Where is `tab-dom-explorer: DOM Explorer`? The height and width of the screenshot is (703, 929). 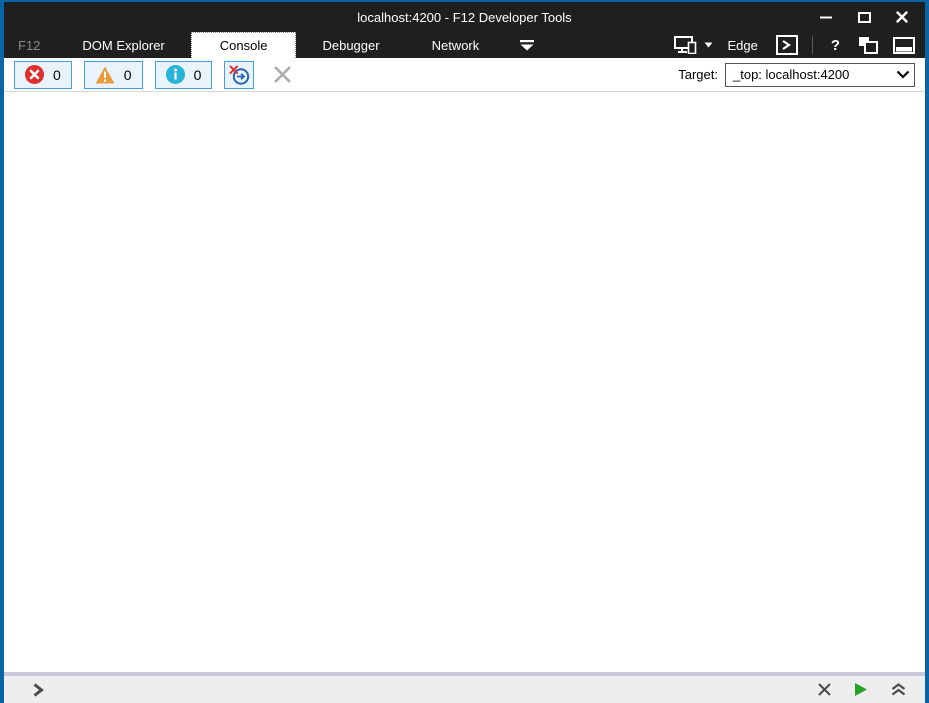
tab-dom-explorer: DOM Explorer is located at coordinates (123, 45).